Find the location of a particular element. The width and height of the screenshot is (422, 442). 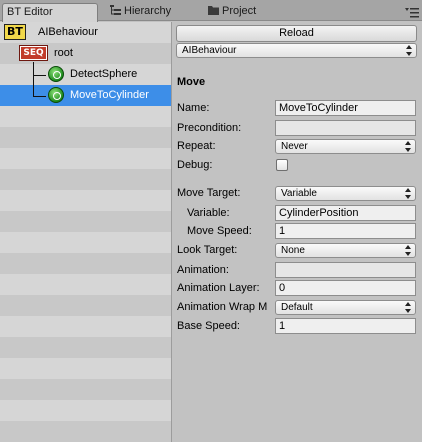

tree-item-label: root is located at coordinates (63, 53).